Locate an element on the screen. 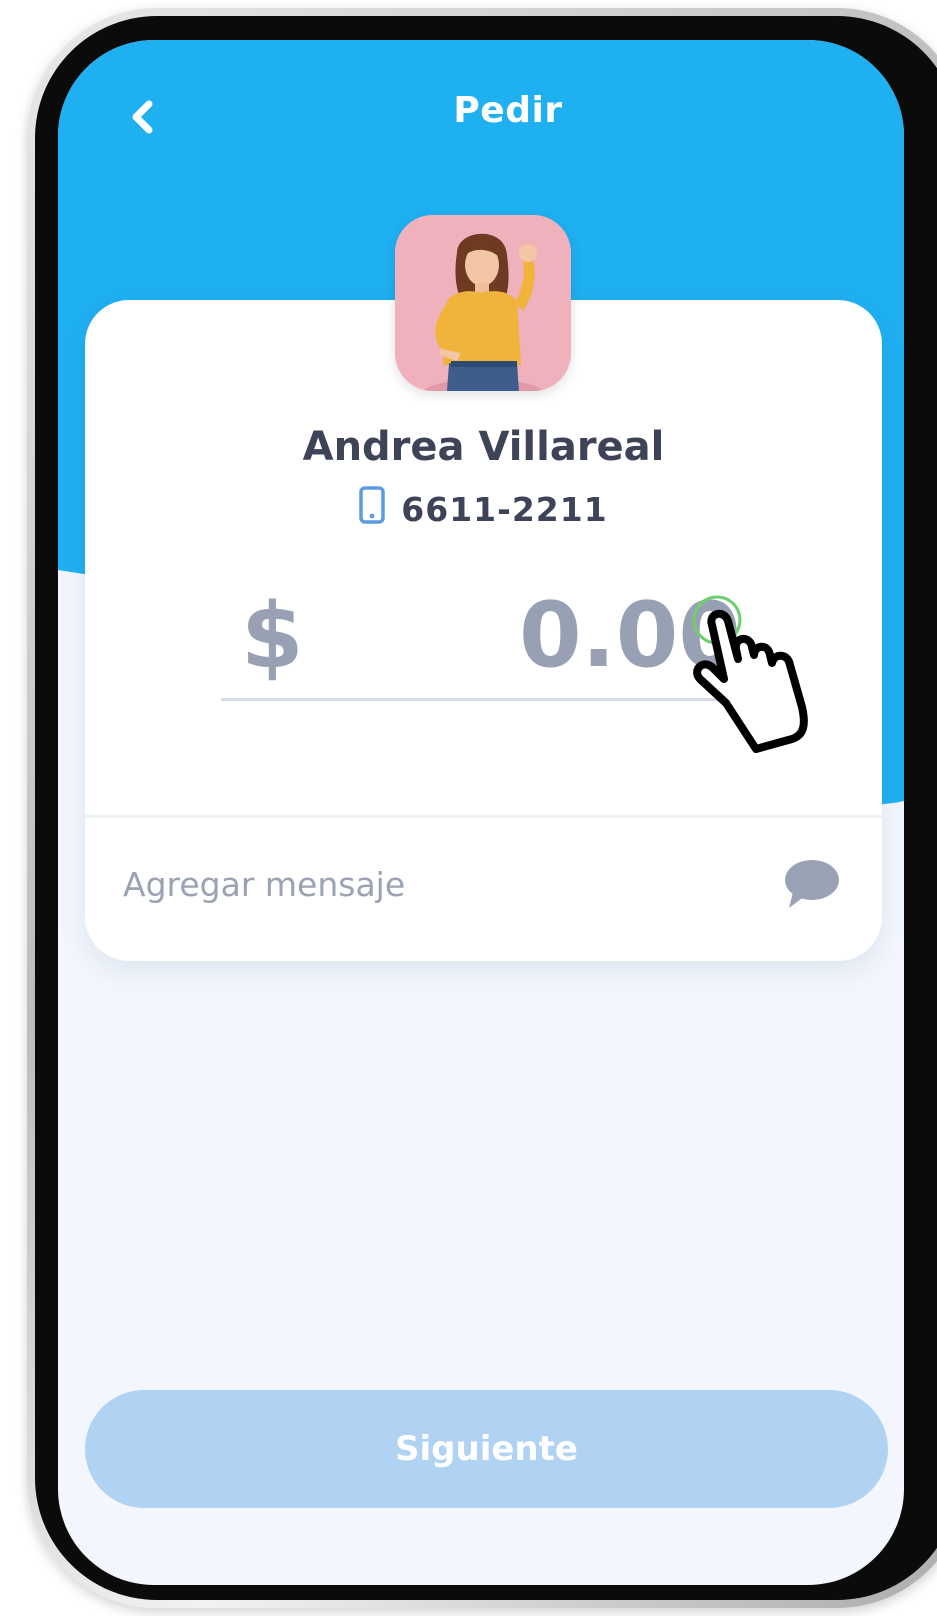 This screenshot has height=1616, width=937. avatar is located at coordinates (483, 303).